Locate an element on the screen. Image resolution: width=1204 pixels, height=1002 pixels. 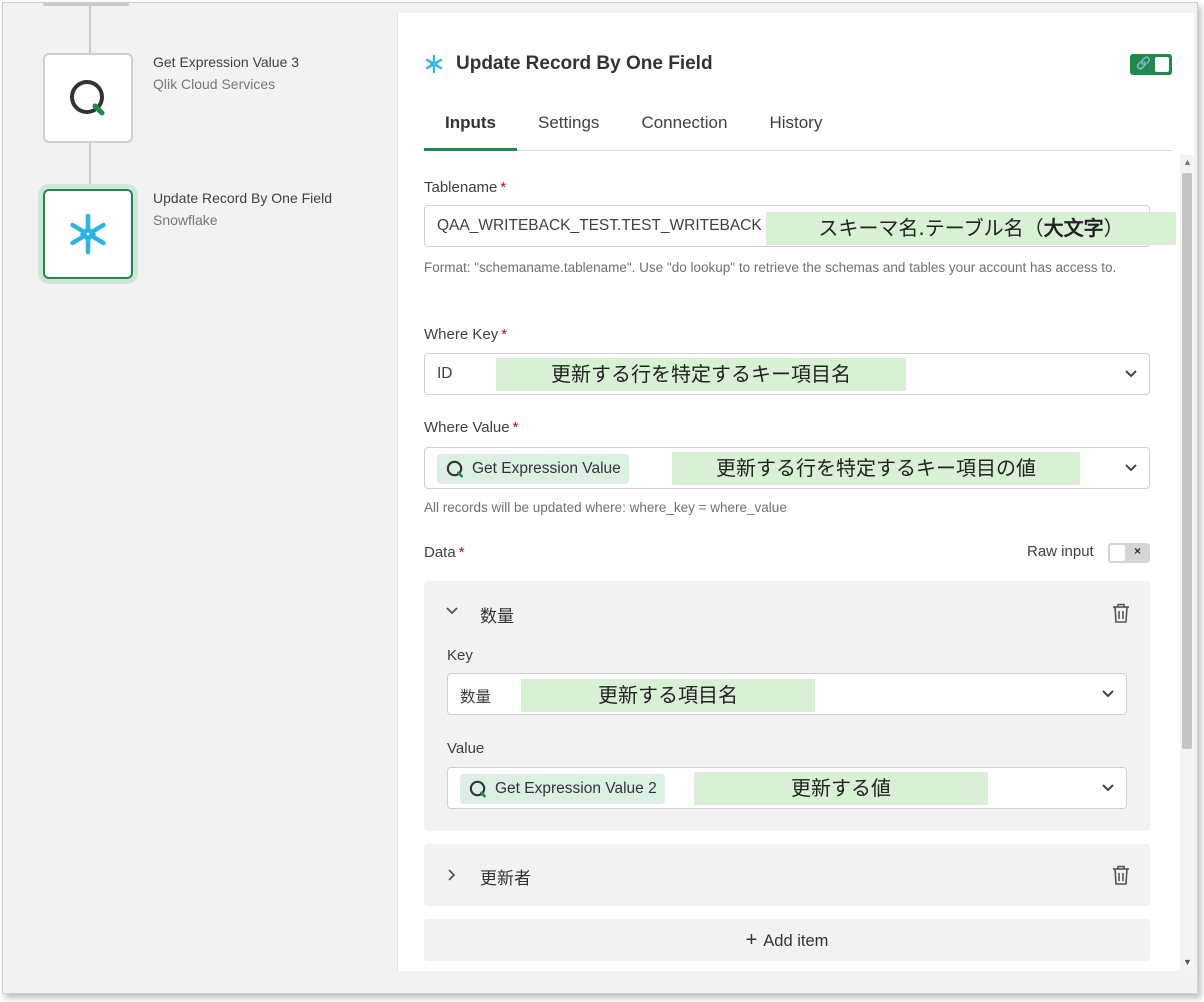
key-value: 数量 is located at coordinates (476, 697).